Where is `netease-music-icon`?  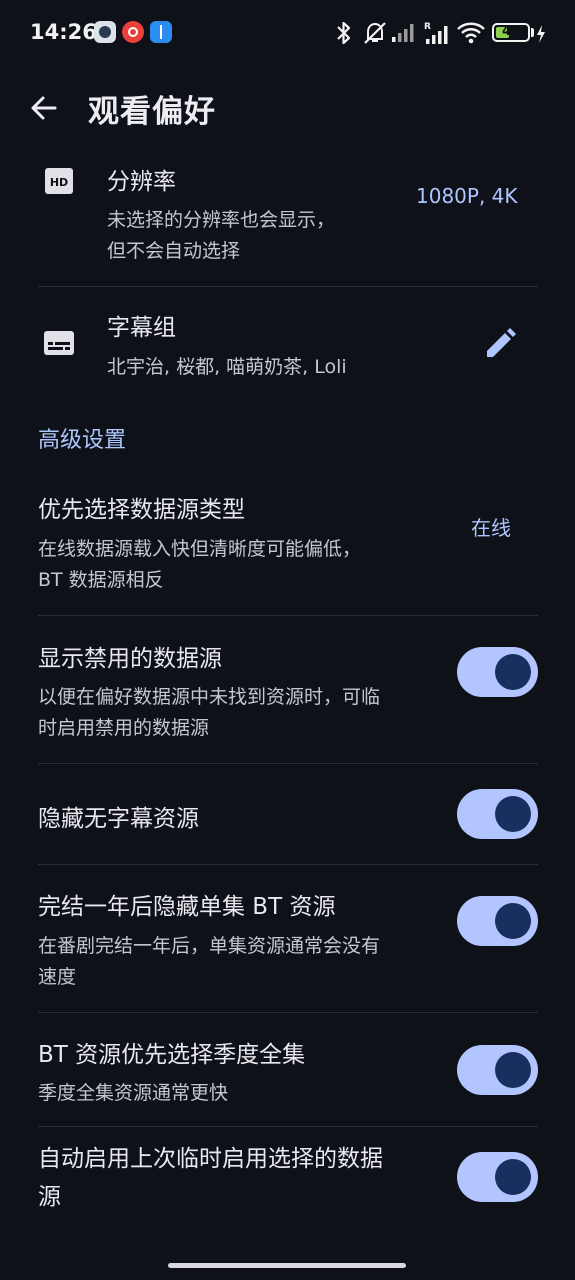 netease-music-icon is located at coordinates (133, 32).